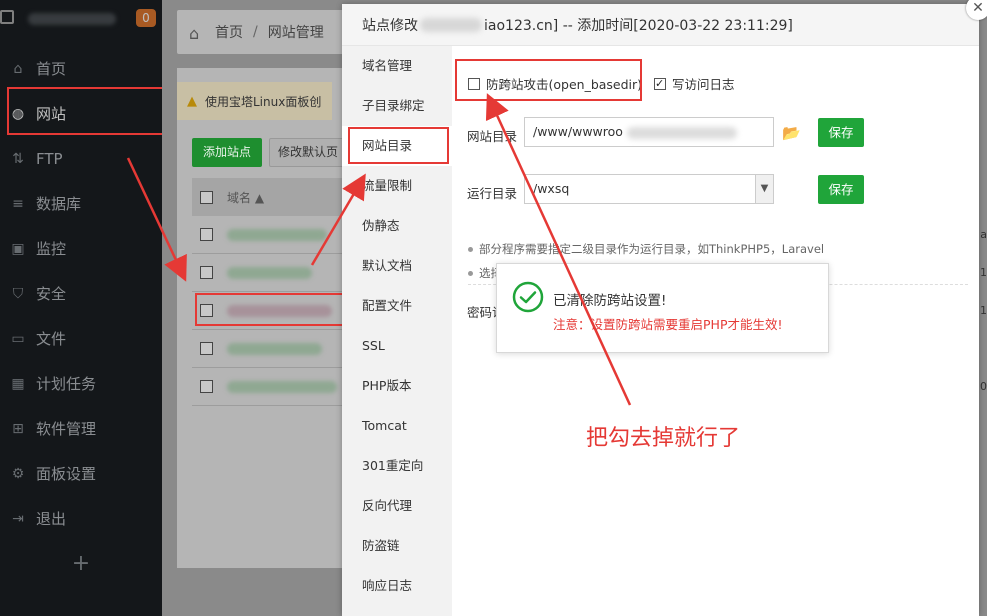 The height and width of the screenshot is (616, 987). Describe the element at coordinates (51, 339) in the screenshot. I see `sidebar-item-label: 文件` at that location.